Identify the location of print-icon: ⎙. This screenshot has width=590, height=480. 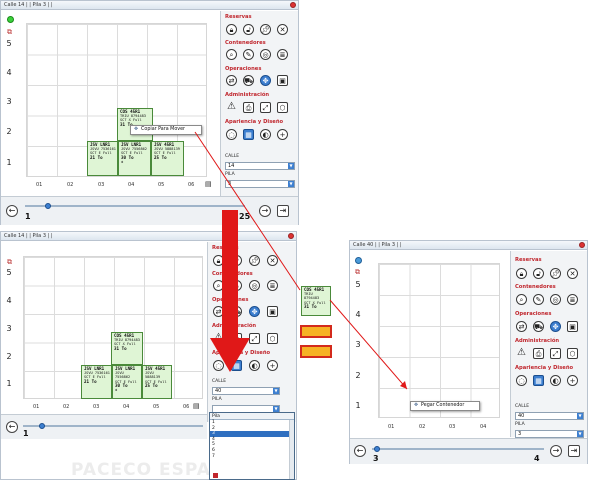
(538, 353).